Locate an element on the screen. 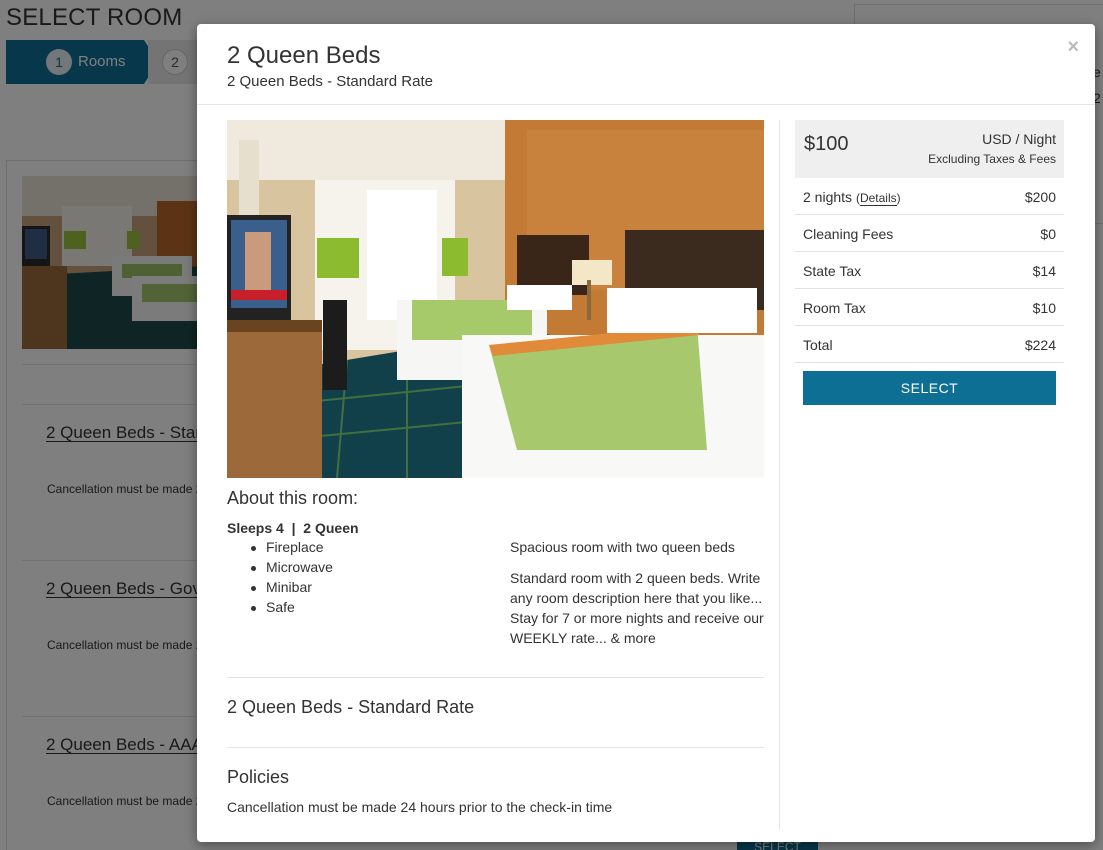 The image size is (1103, 850). fee-value: $14 is located at coordinates (1044, 271).